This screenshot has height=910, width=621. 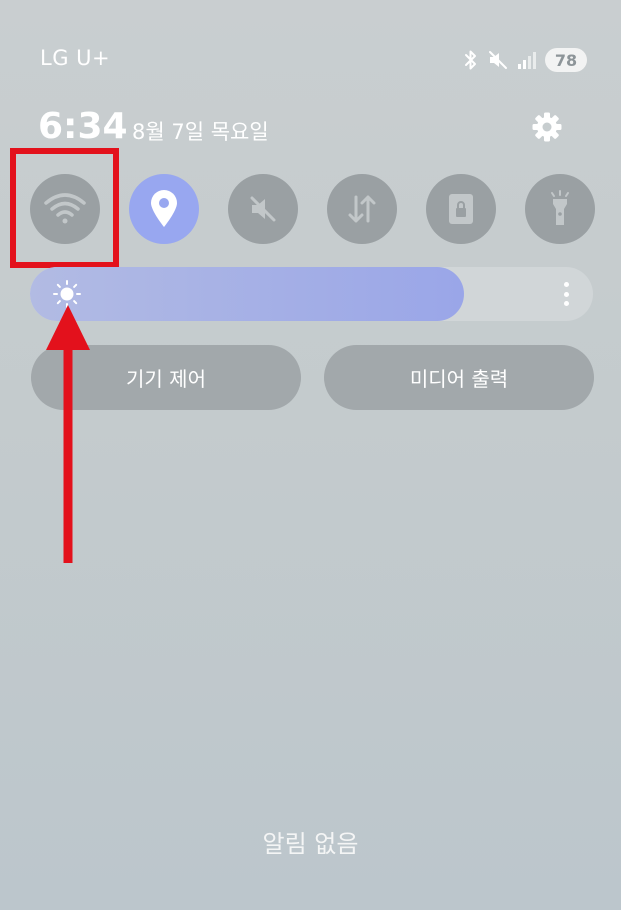 I want to click on brightness-slider, so click(x=311, y=294).